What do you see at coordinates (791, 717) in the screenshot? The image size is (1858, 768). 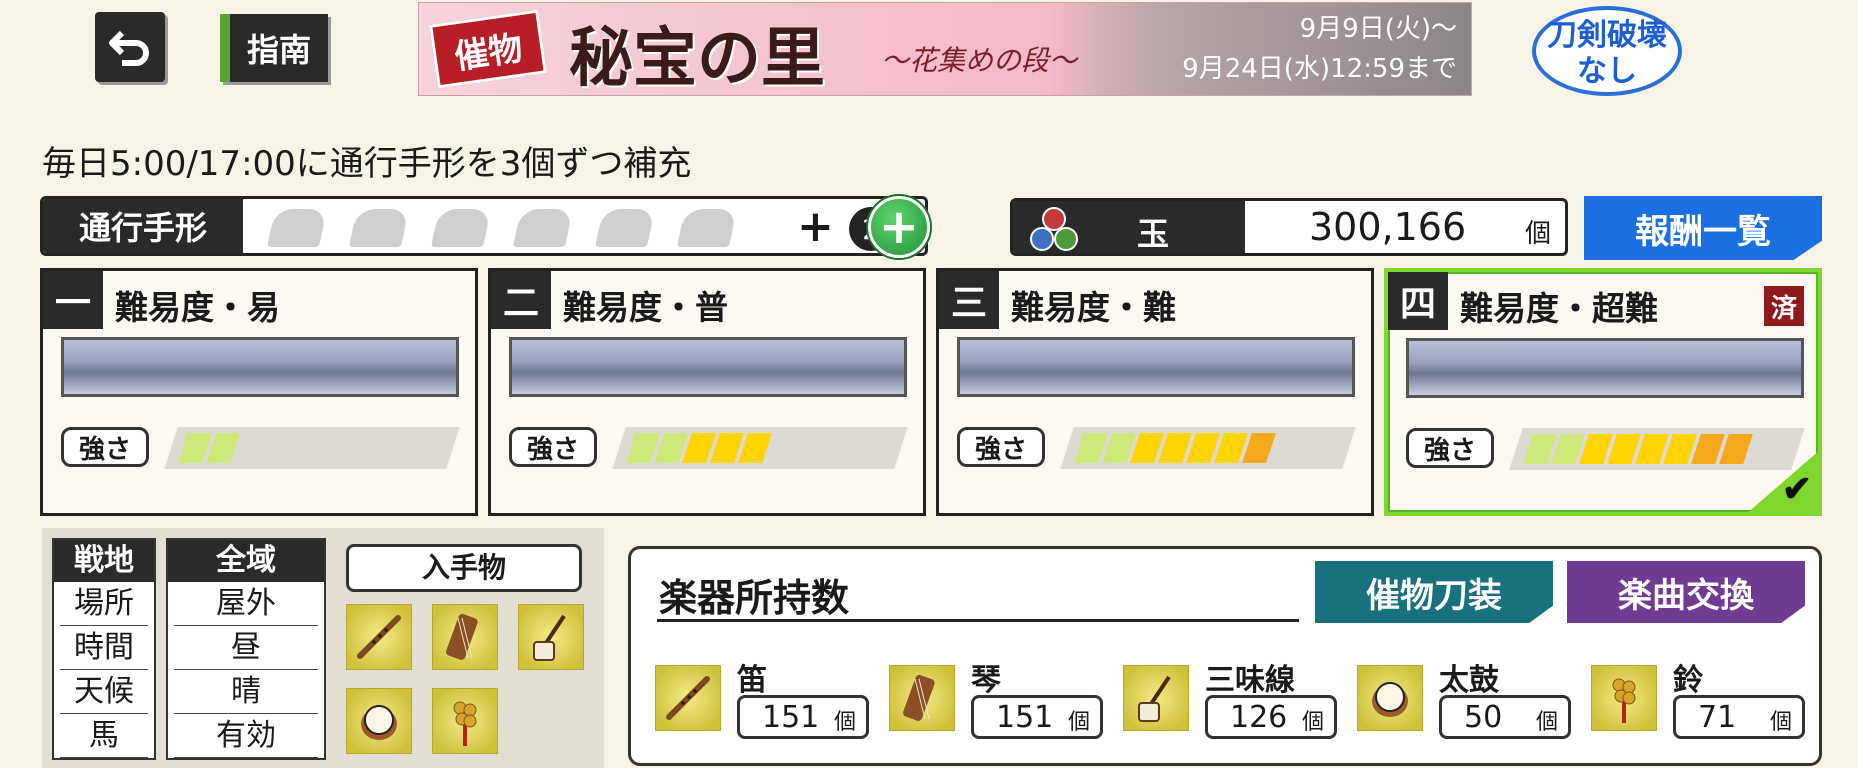 I see `instrument-count: 151` at bounding box center [791, 717].